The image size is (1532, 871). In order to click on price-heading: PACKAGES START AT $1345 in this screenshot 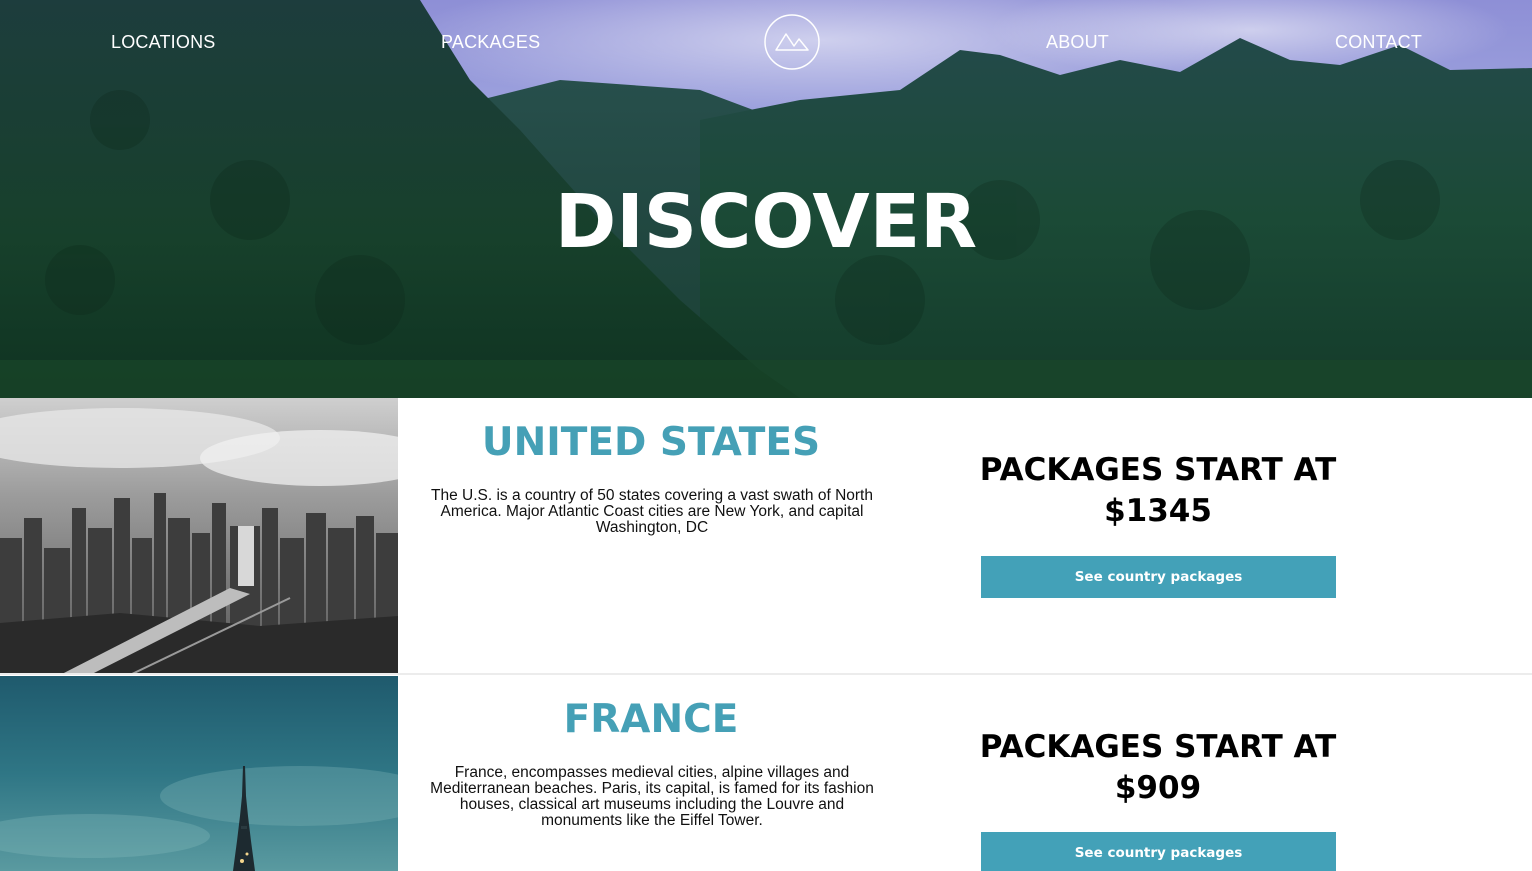, I will do `click(1158, 491)`.